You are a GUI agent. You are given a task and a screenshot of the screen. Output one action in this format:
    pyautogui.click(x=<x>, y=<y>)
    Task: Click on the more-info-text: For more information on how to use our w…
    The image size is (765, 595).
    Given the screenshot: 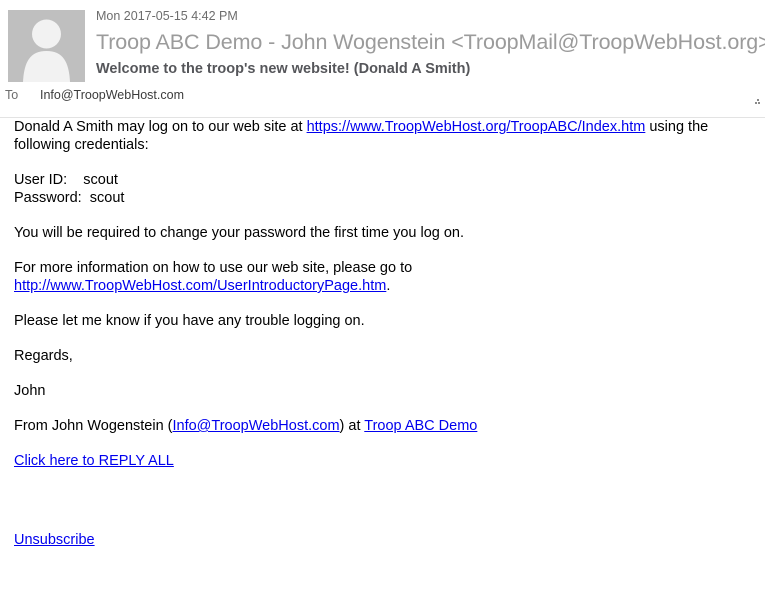 What is the action you would take?
    pyautogui.click(x=213, y=268)
    